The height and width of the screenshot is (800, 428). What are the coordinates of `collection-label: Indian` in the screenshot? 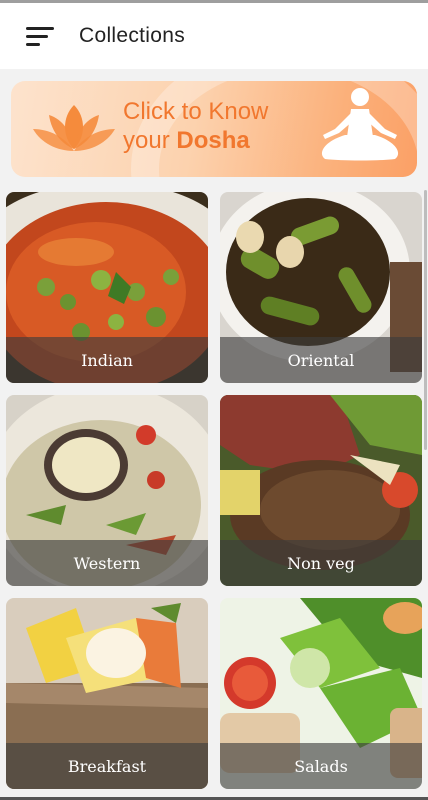 It's located at (107, 360).